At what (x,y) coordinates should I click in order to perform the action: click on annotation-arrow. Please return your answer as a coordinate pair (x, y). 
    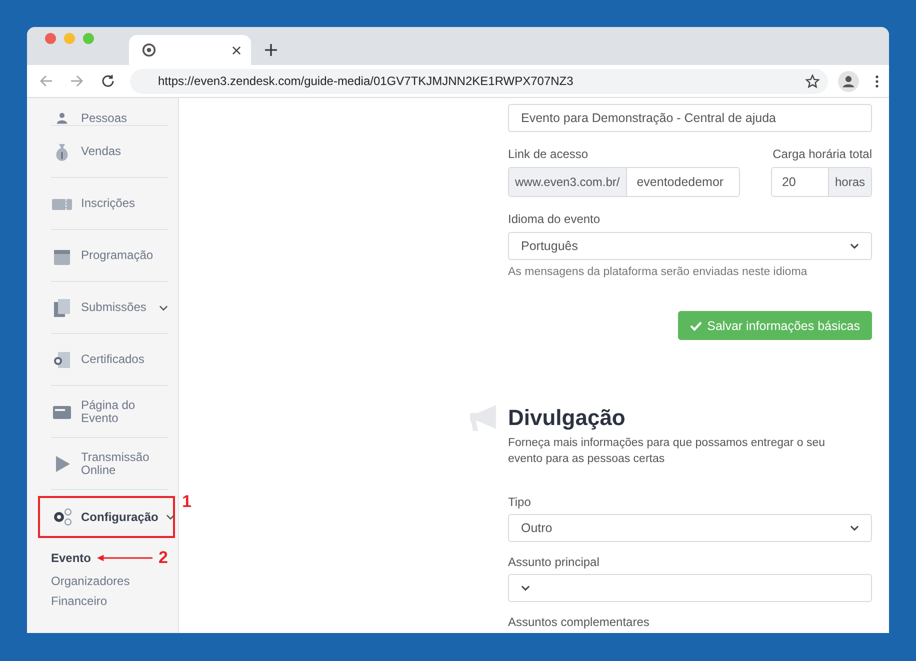
    Looking at the image, I should click on (125, 558).